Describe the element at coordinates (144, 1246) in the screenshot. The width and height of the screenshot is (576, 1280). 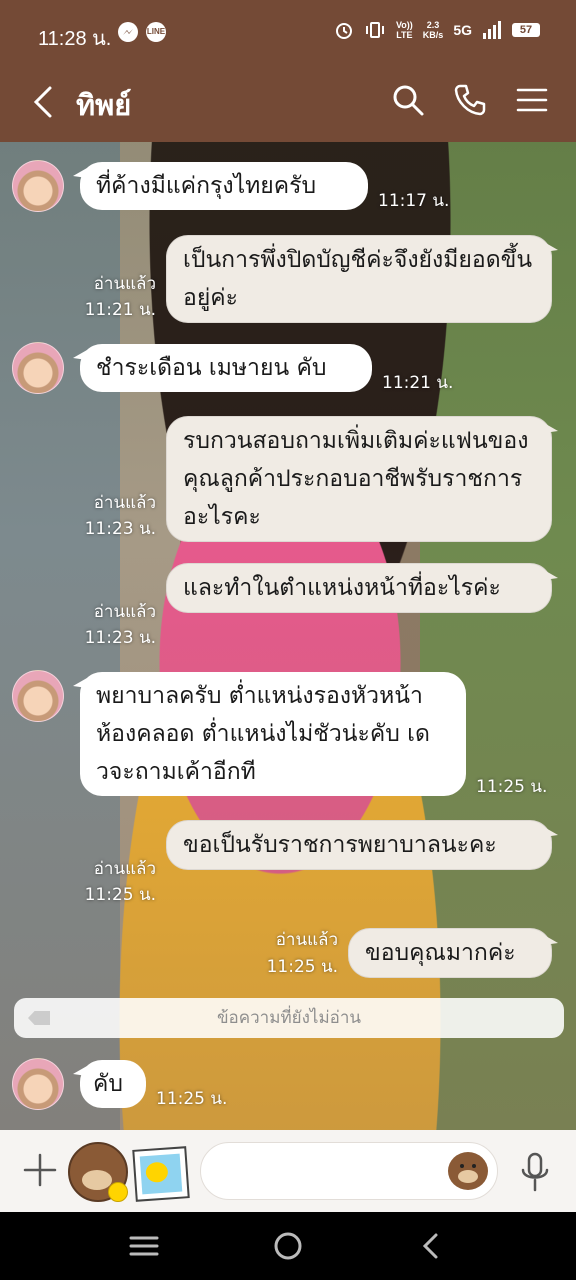
I see `recent-apps-icon` at that location.